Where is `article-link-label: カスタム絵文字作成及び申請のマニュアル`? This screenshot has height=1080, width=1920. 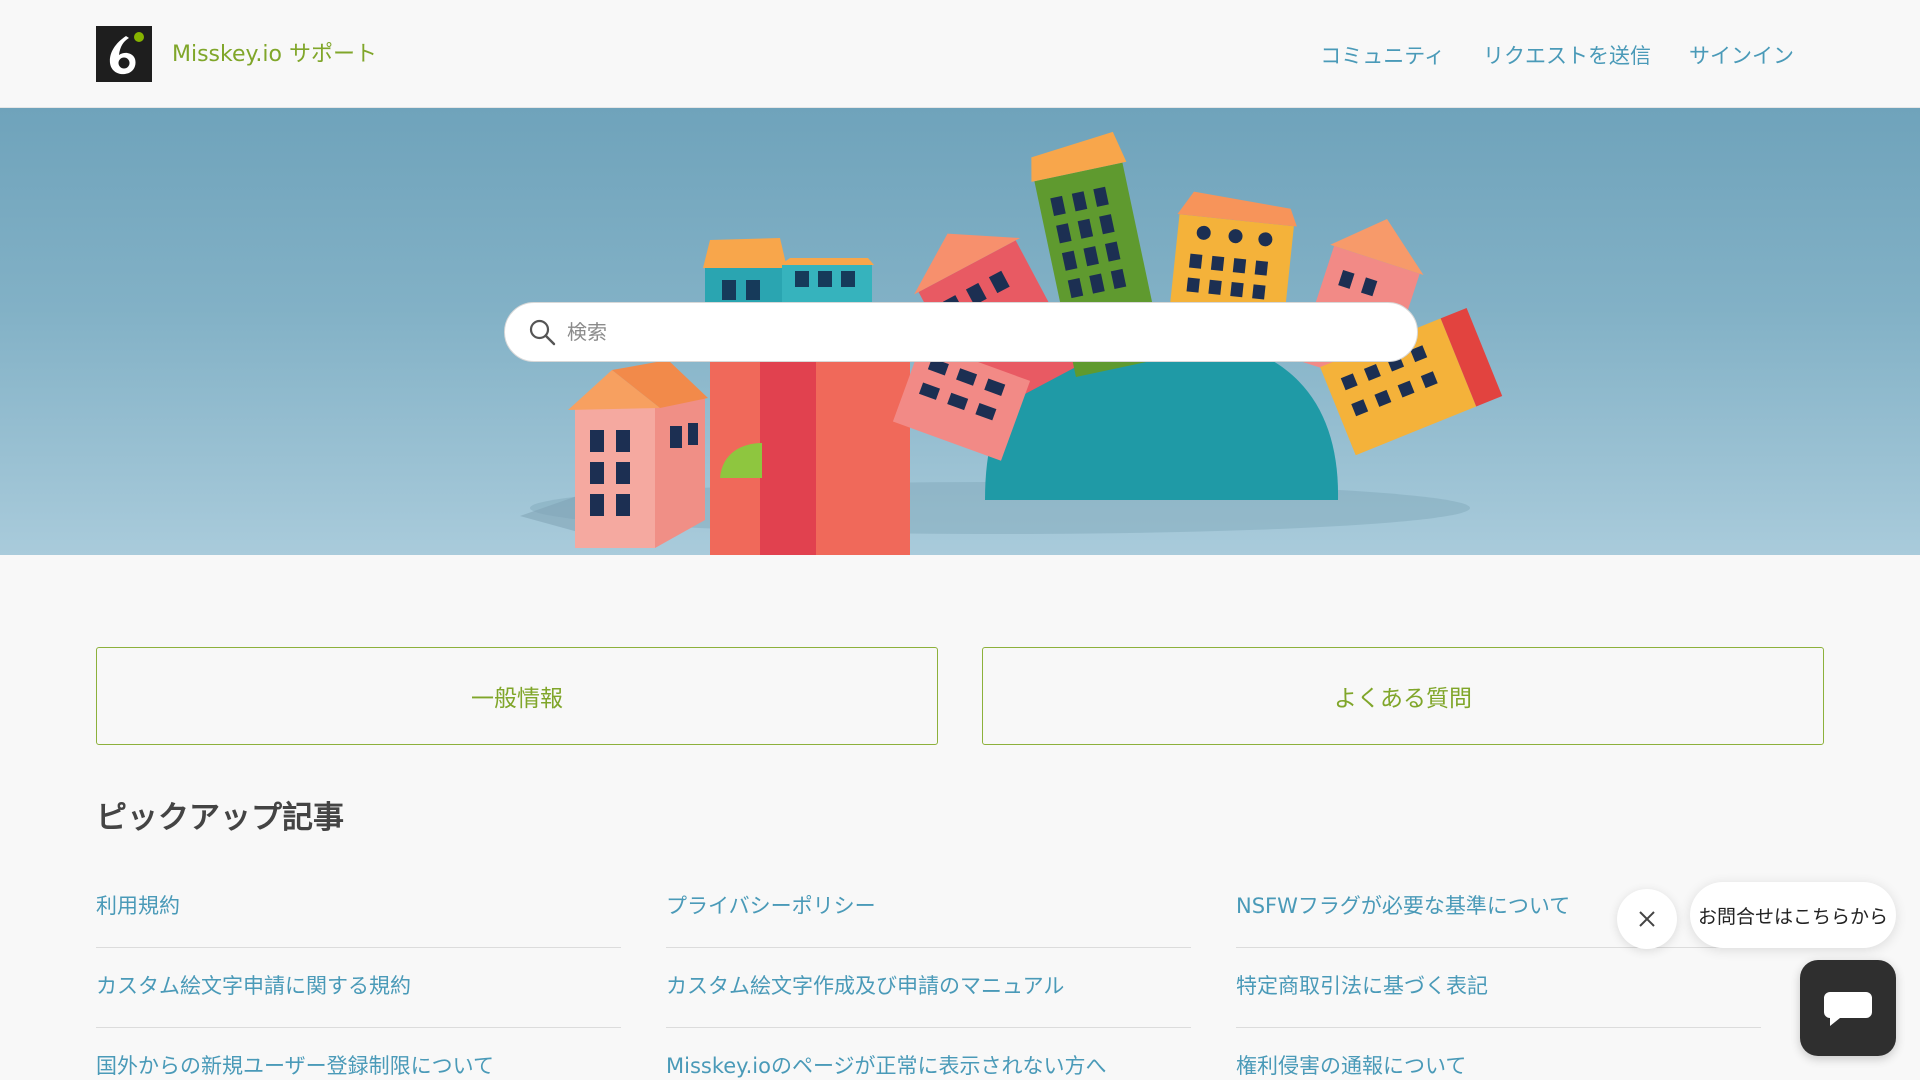 article-link-label: カスタム絵文字作成及び申請のマニュアル is located at coordinates (865, 986).